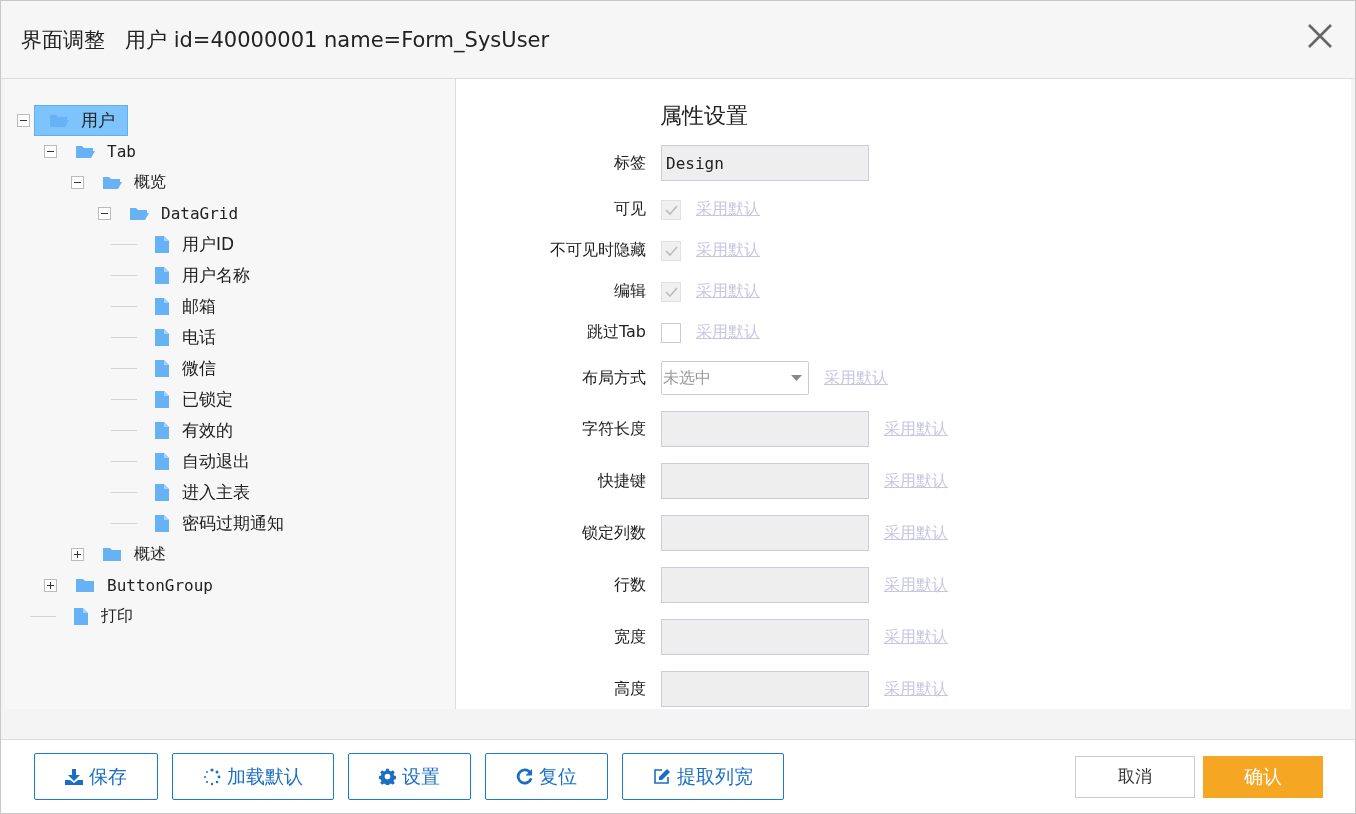 Image resolution: width=1356 pixels, height=814 pixels. What do you see at coordinates (133, 182) in the screenshot?
I see `tree-node: 概览` at bounding box center [133, 182].